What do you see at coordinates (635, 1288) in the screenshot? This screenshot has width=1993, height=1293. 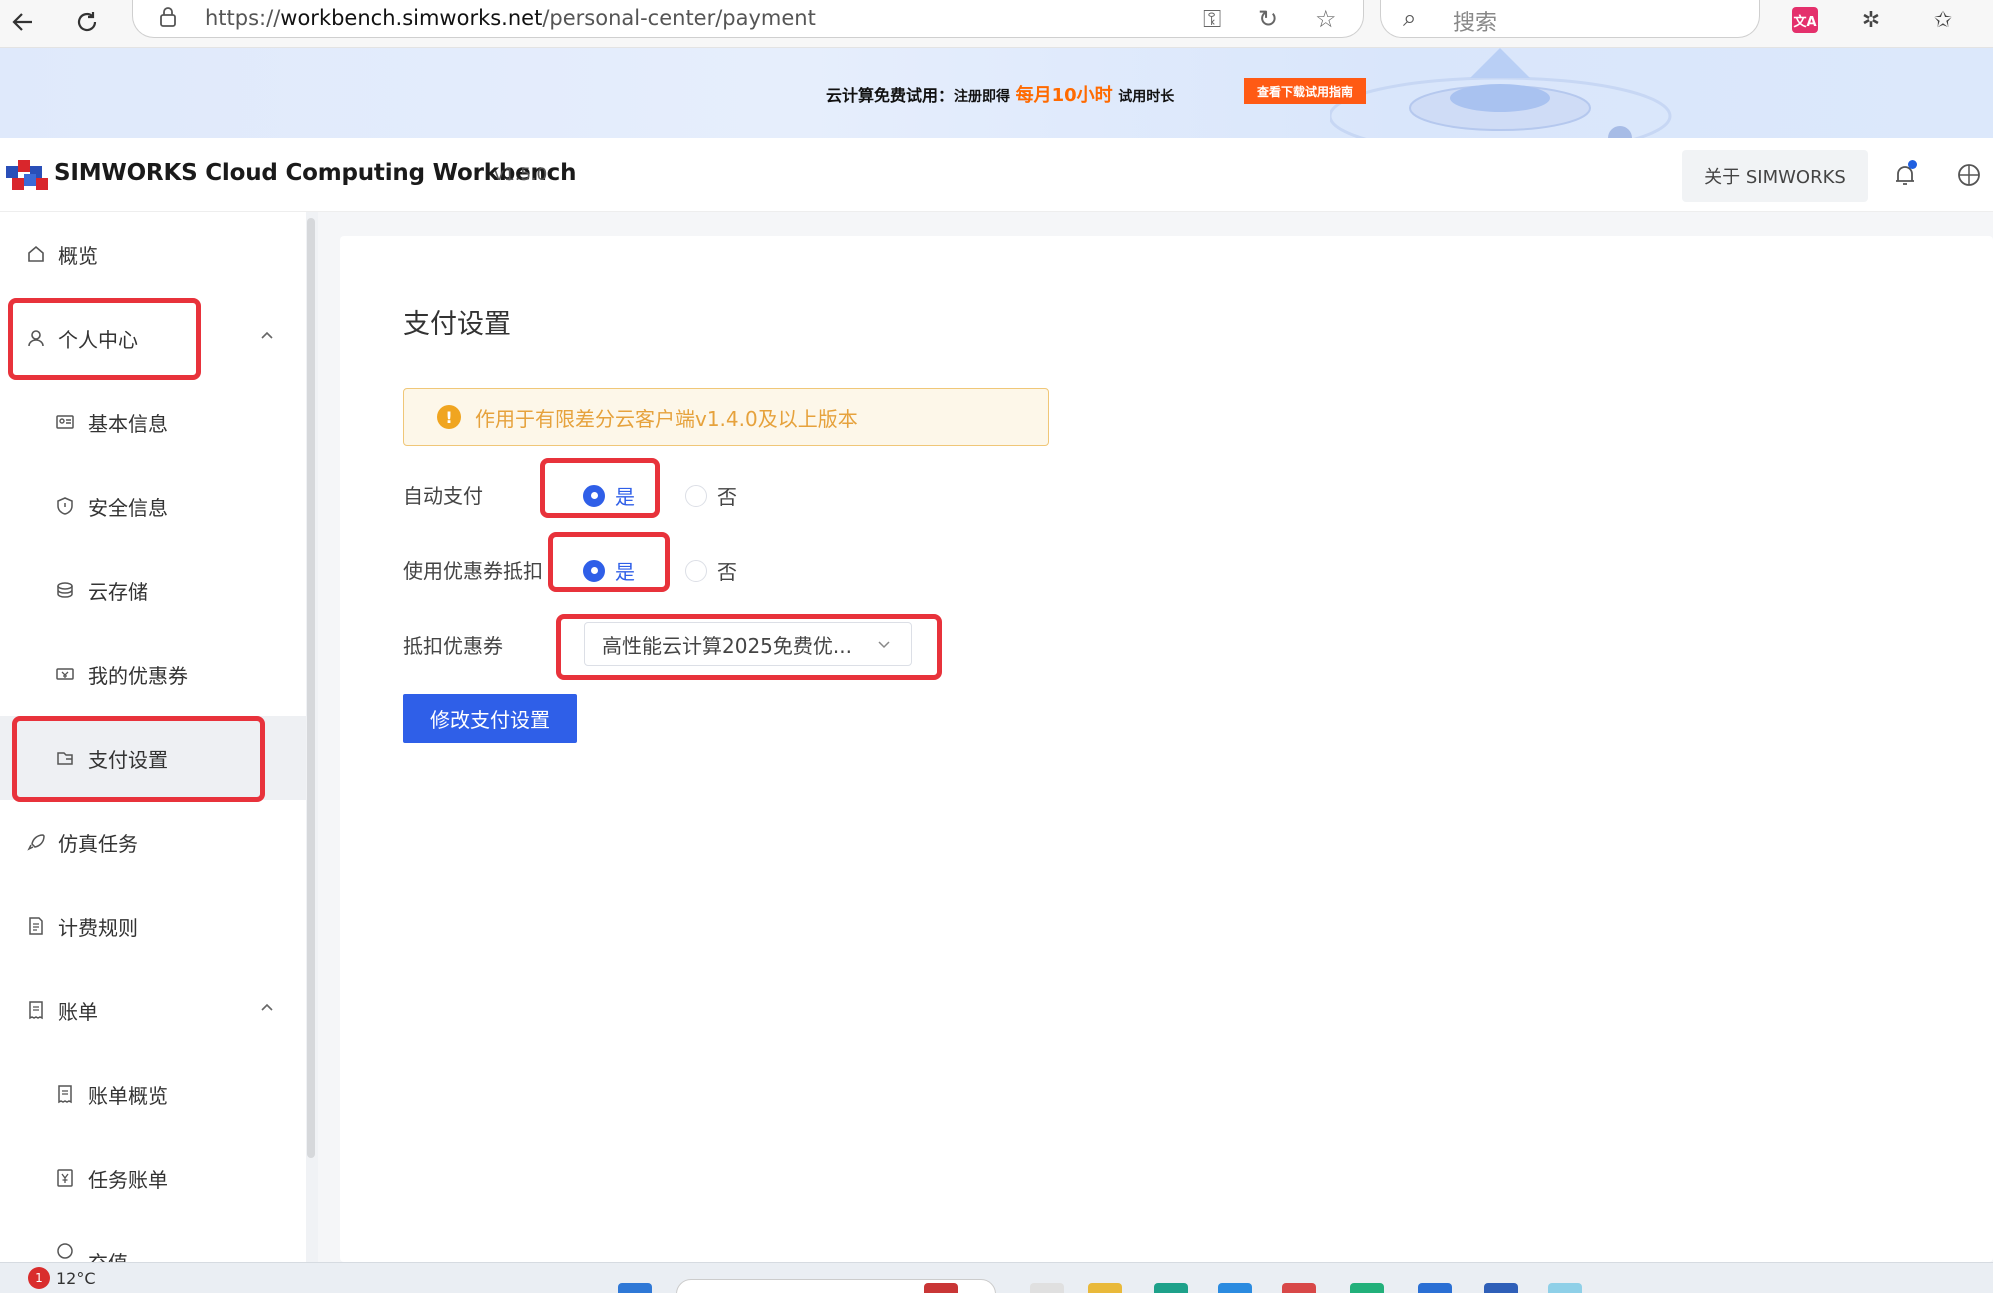 I see `start-icon` at bounding box center [635, 1288].